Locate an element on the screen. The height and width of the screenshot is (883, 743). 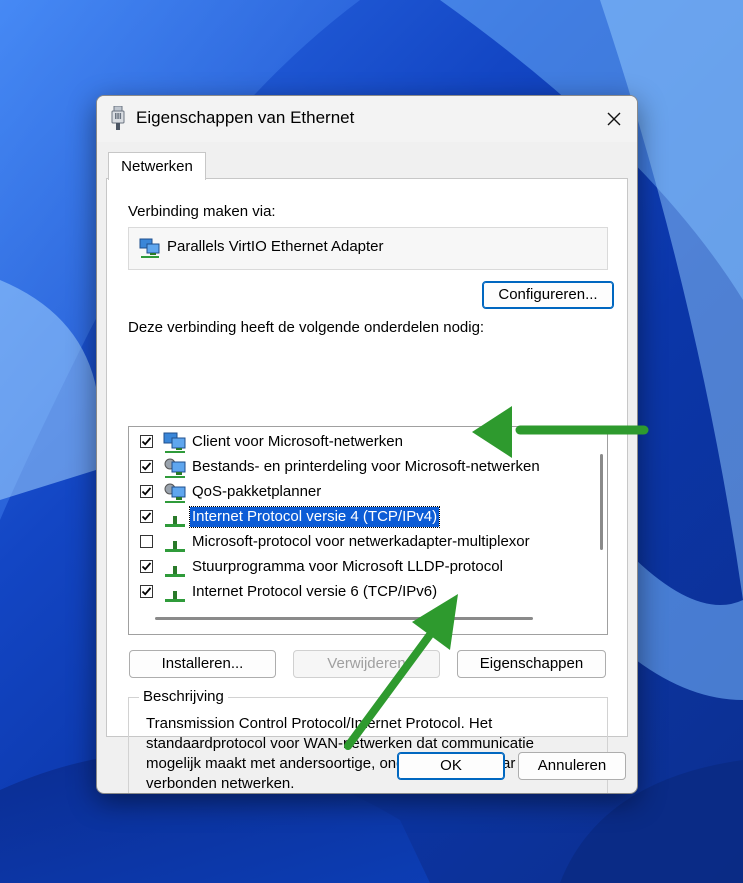
remove-button: Verwijderen is located at coordinates (366, 664).